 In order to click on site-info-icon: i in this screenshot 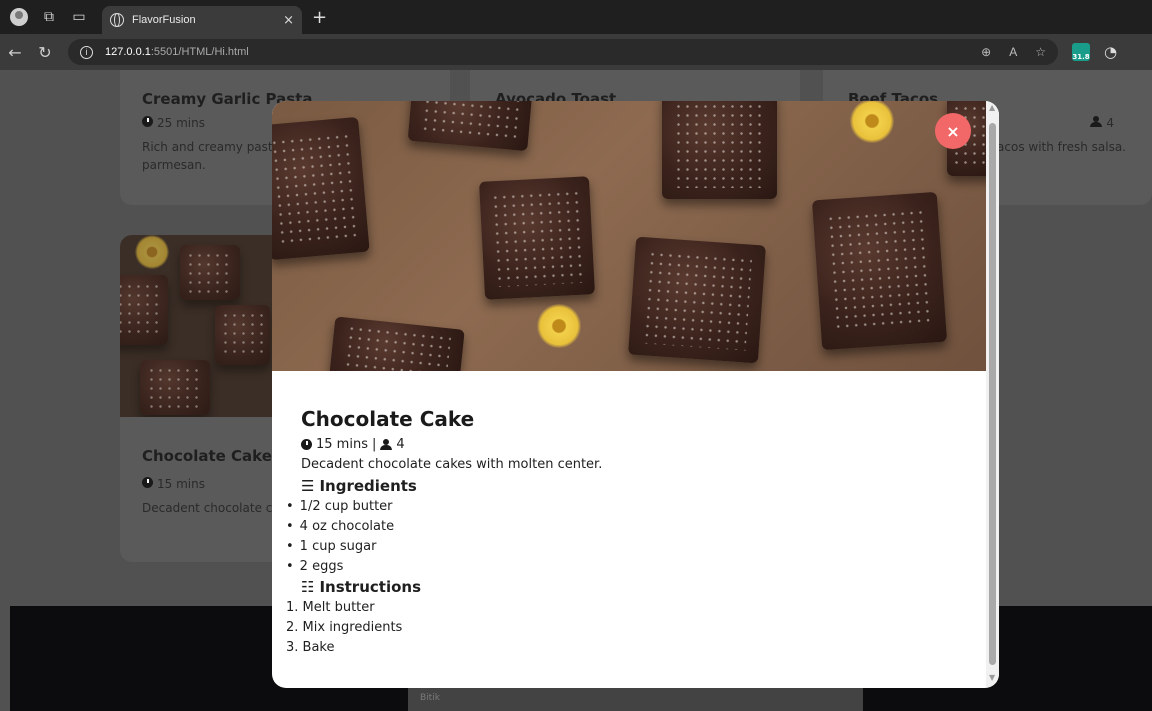, I will do `click(86, 52)`.